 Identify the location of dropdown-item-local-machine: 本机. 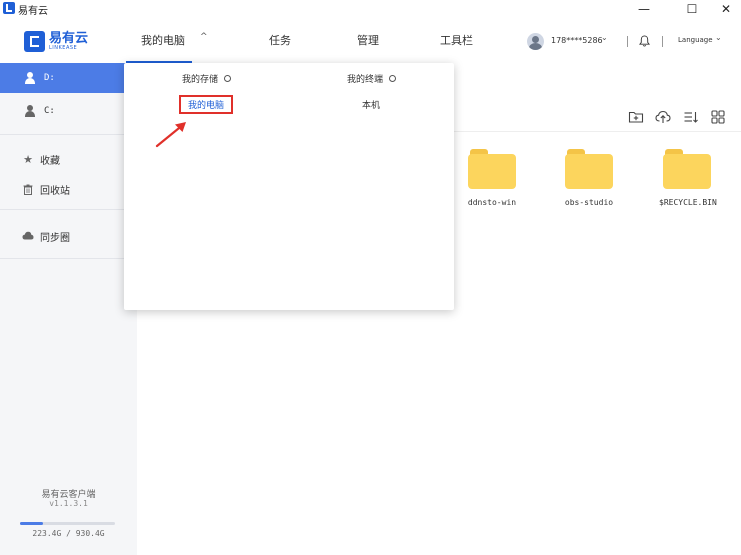
(371, 104).